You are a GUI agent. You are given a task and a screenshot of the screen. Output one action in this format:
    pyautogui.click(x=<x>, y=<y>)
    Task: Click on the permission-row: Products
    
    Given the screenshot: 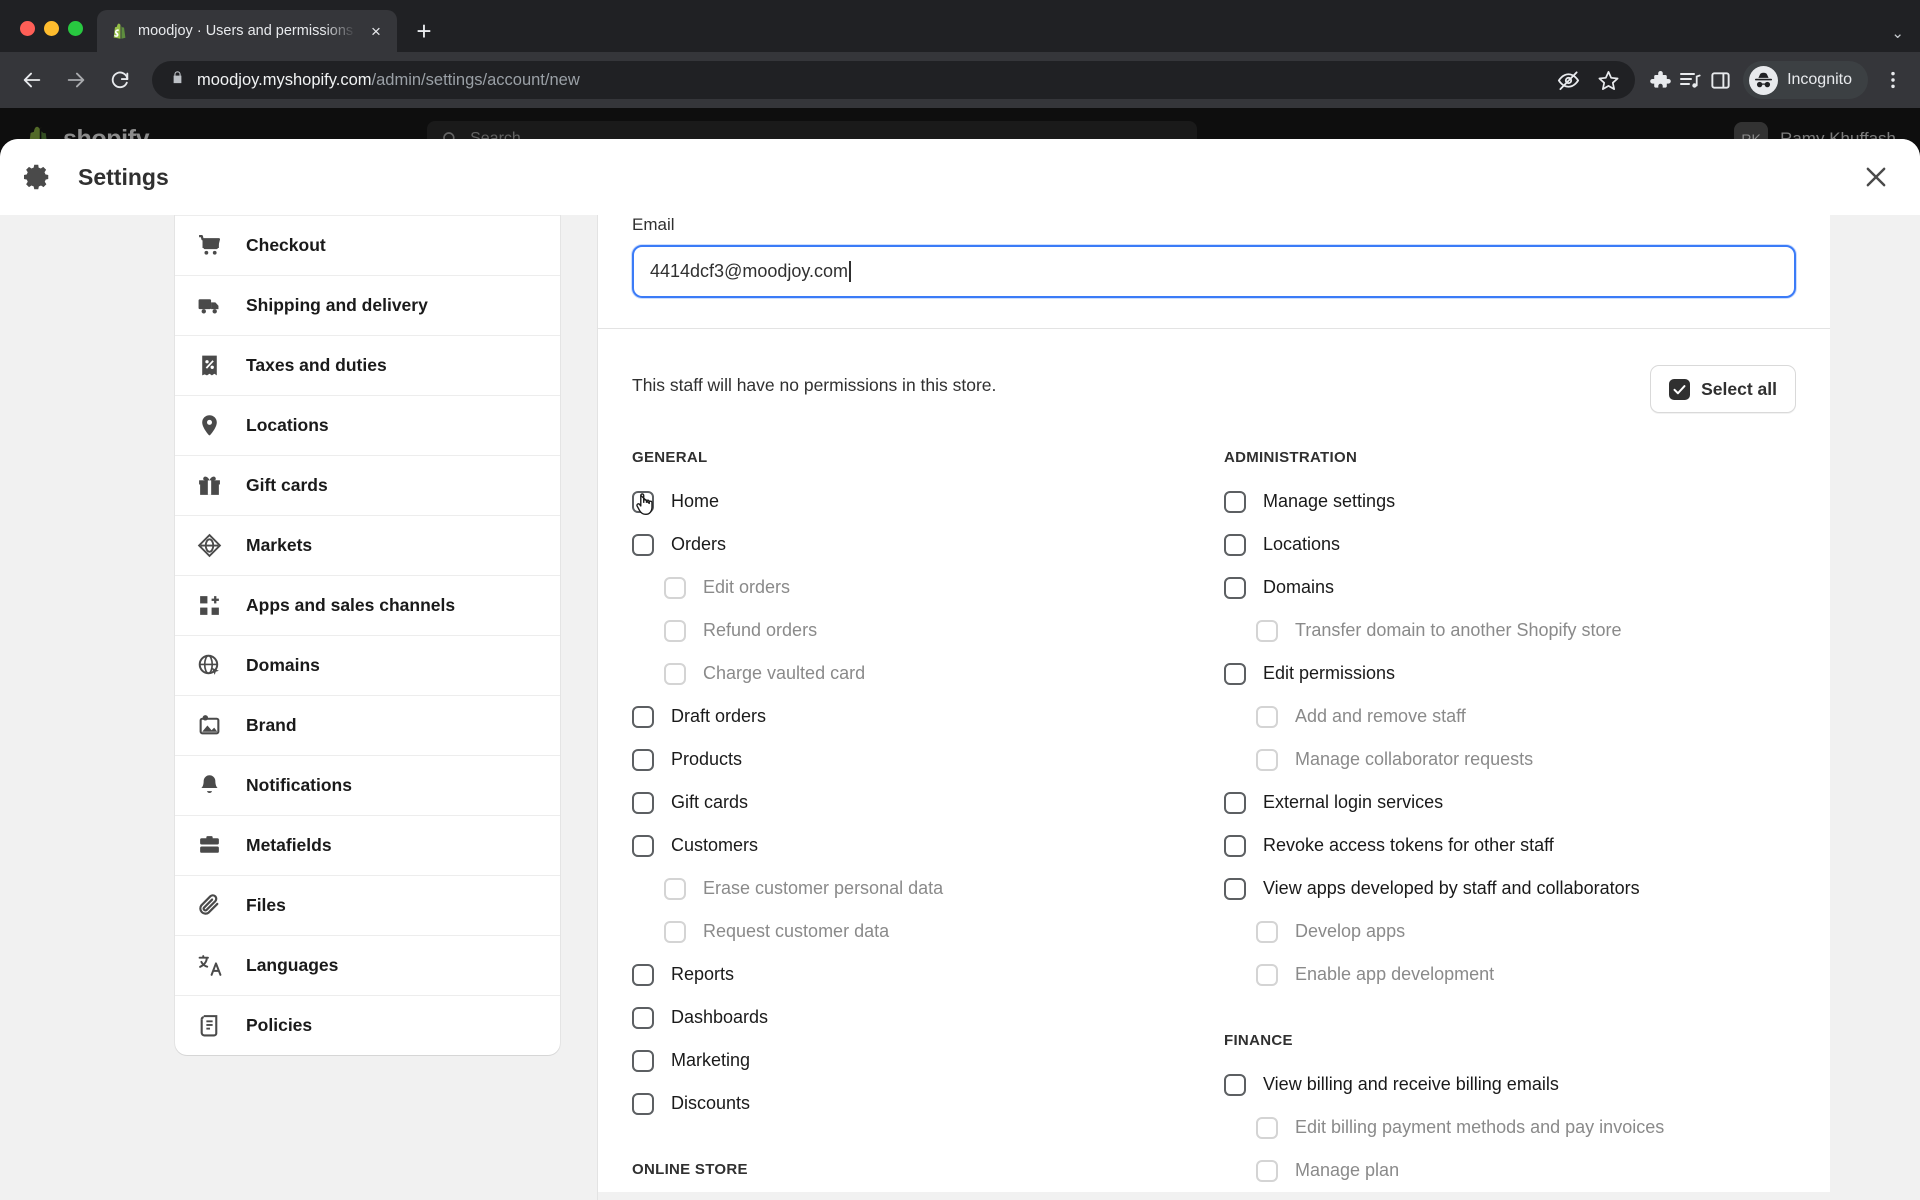 What is the action you would take?
    pyautogui.click(x=923, y=759)
    